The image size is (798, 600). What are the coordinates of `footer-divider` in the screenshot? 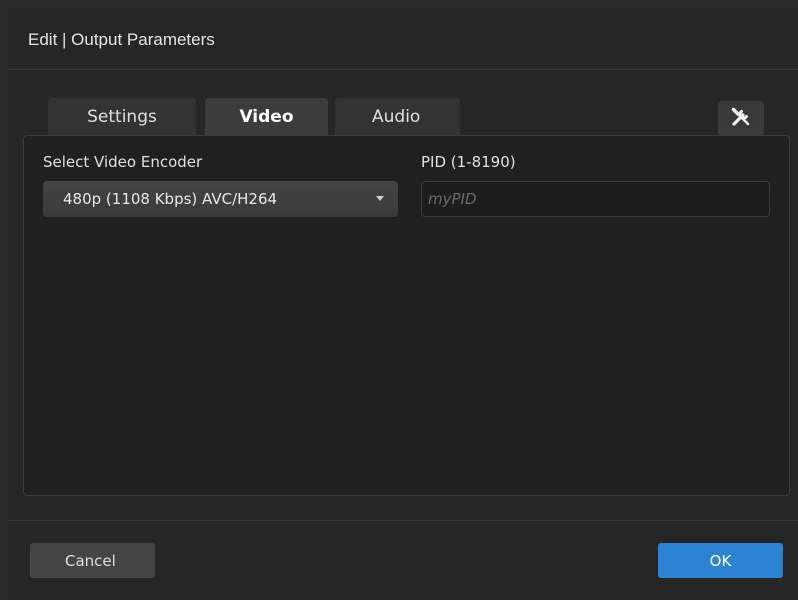 It's located at (403, 520).